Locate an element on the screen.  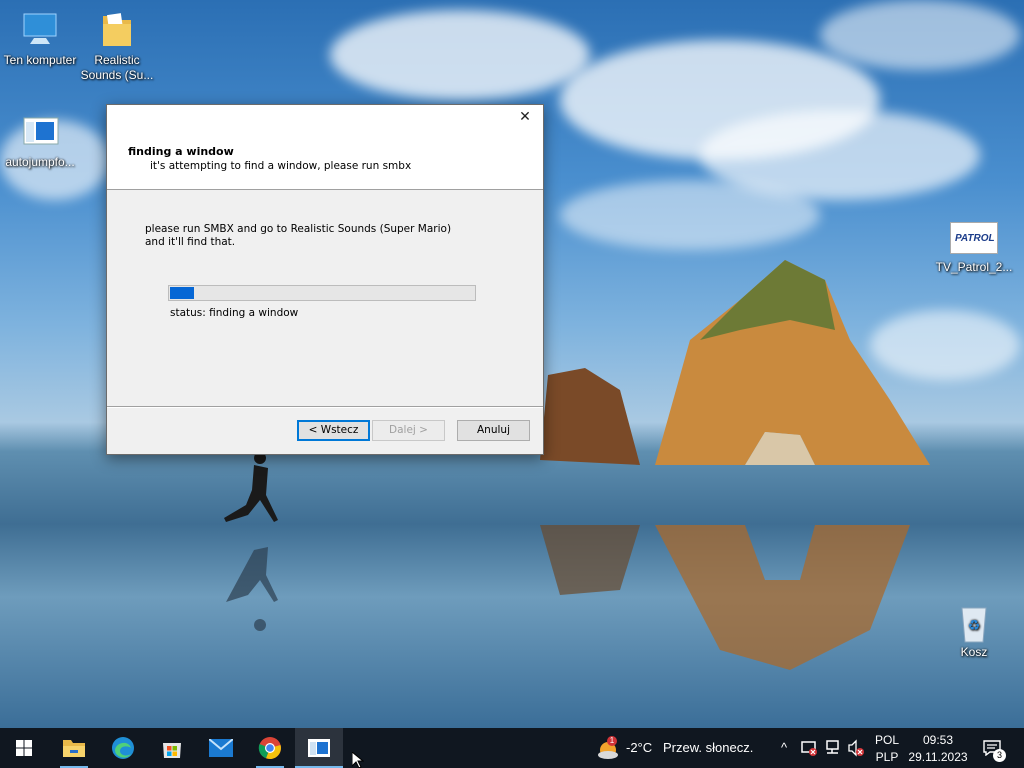
edge-icon is located at coordinates (123, 748).